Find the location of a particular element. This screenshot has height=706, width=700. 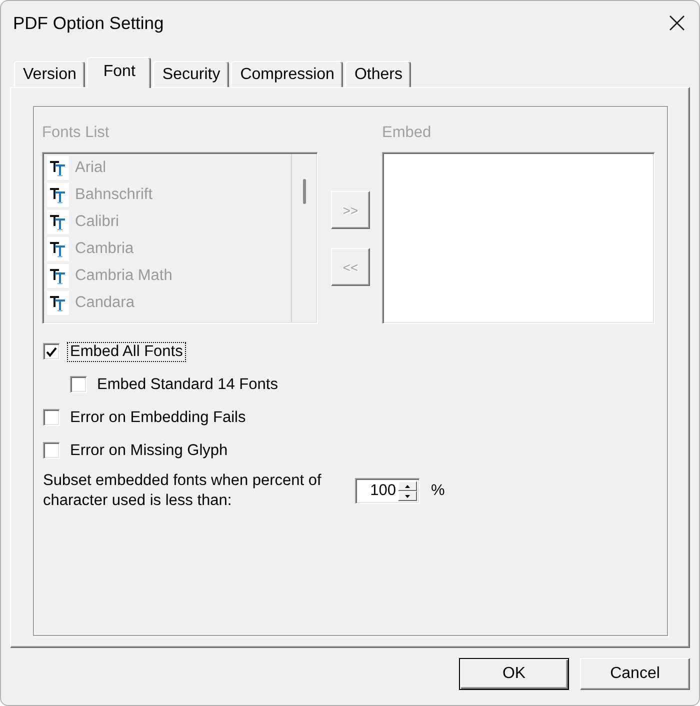

checkbox-label: Embed All Fonts is located at coordinates (126, 352).